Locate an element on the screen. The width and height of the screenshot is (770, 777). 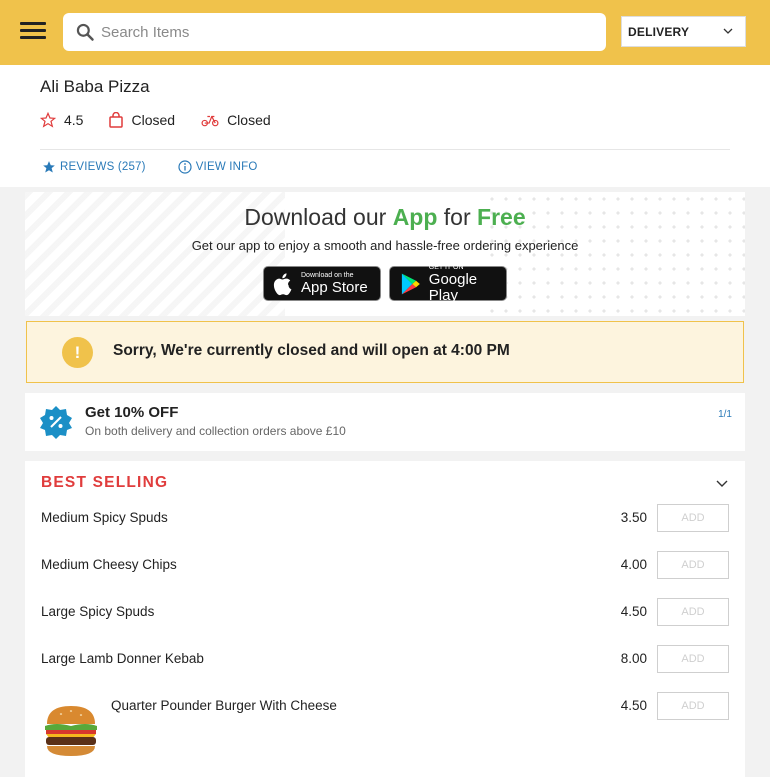
shop-meta: 4.5 Closed Closed is located at coordinates (168, 120).